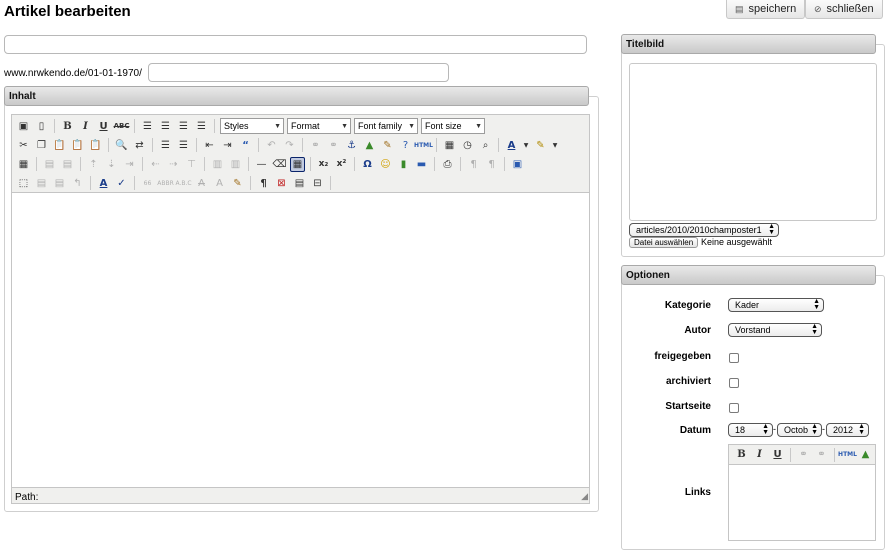  Describe the element at coordinates (844, 9) in the screenshot. I see `close-button: ⊘ schließen` at that location.